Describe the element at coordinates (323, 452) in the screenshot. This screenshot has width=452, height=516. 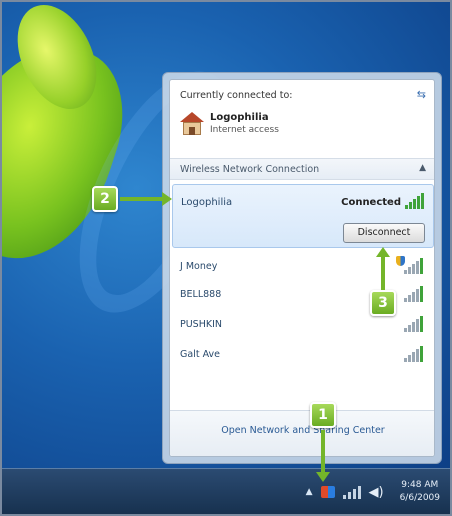
I see `step-1-arrow` at that location.